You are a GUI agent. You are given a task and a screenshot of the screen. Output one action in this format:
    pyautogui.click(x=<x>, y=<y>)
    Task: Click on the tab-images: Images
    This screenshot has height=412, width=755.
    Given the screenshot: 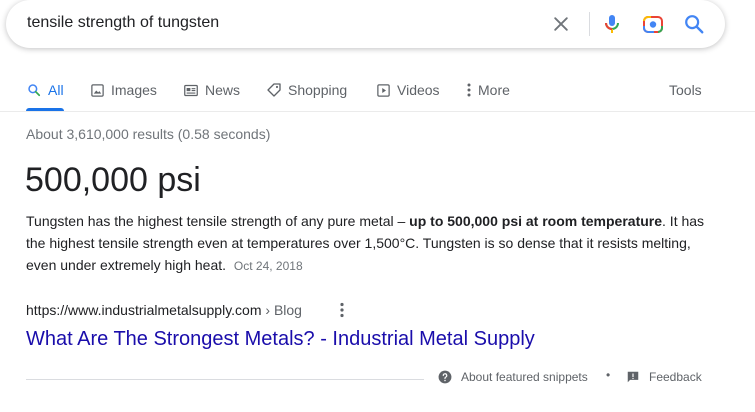 What is the action you would take?
    pyautogui.click(x=123, y=90)
    